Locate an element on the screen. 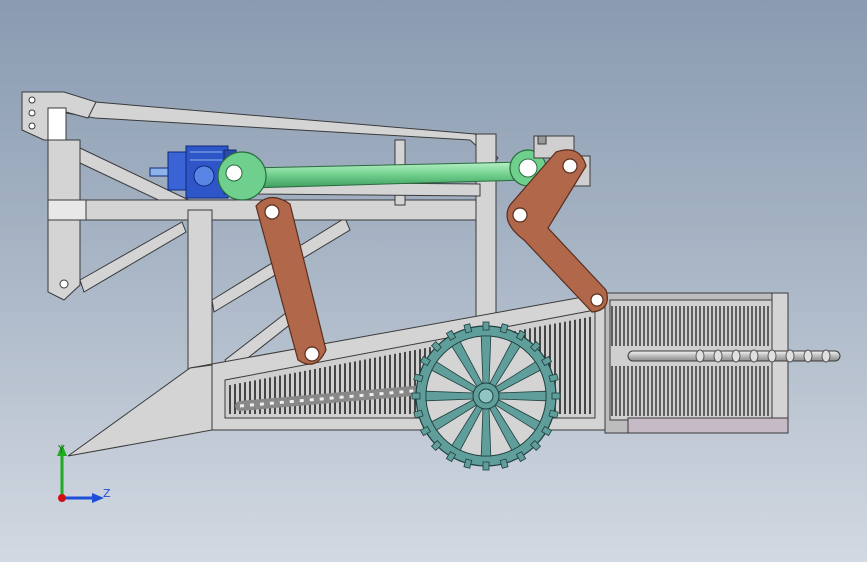 Image resolution: width=867 pixels, height=562 pixels. crank-disc is located at coordinates (242, 176).